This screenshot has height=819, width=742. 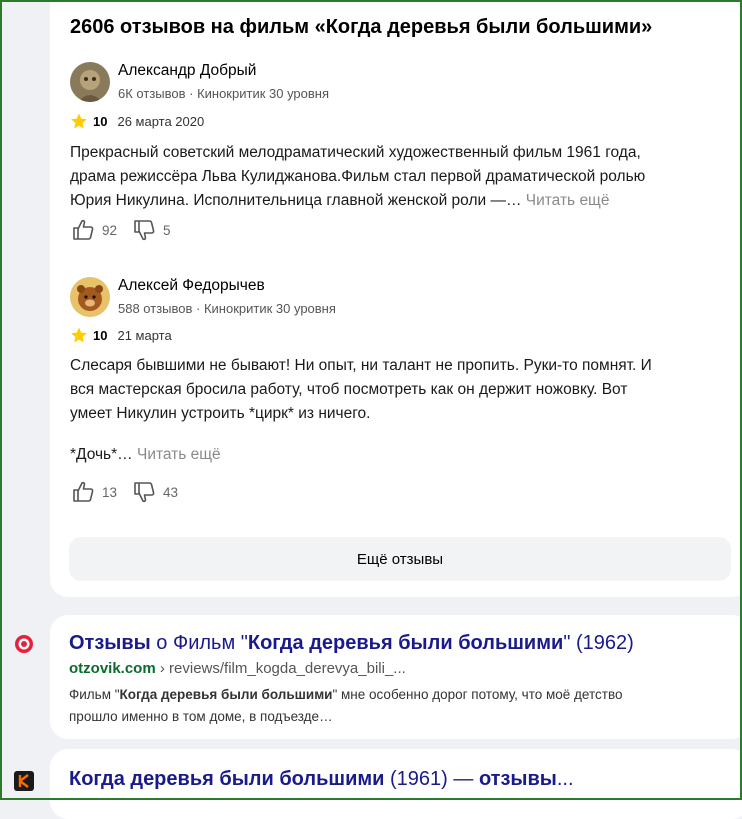 I want to click on result-title-keyword: отзывы, so click(x=518, y=779).